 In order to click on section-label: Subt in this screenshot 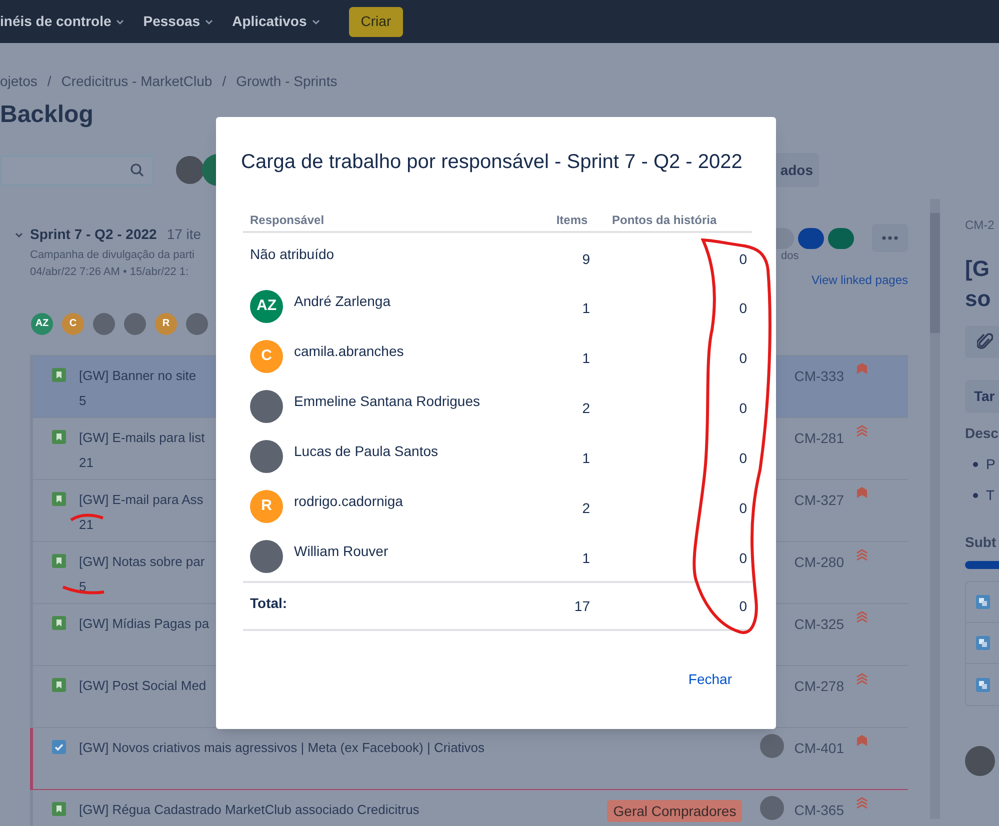, I will do `click(981, 542)`.